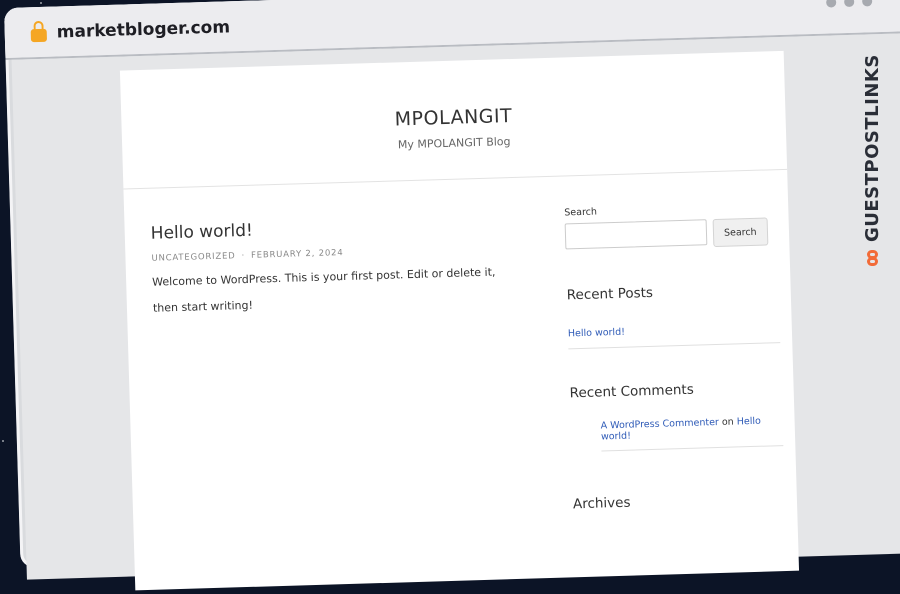 Image resolution: width=900 pixels, height=594 pixels. Describe the element at coordinates (727, 422) in the screenshot. I see `comment-on-text: on` at that location.